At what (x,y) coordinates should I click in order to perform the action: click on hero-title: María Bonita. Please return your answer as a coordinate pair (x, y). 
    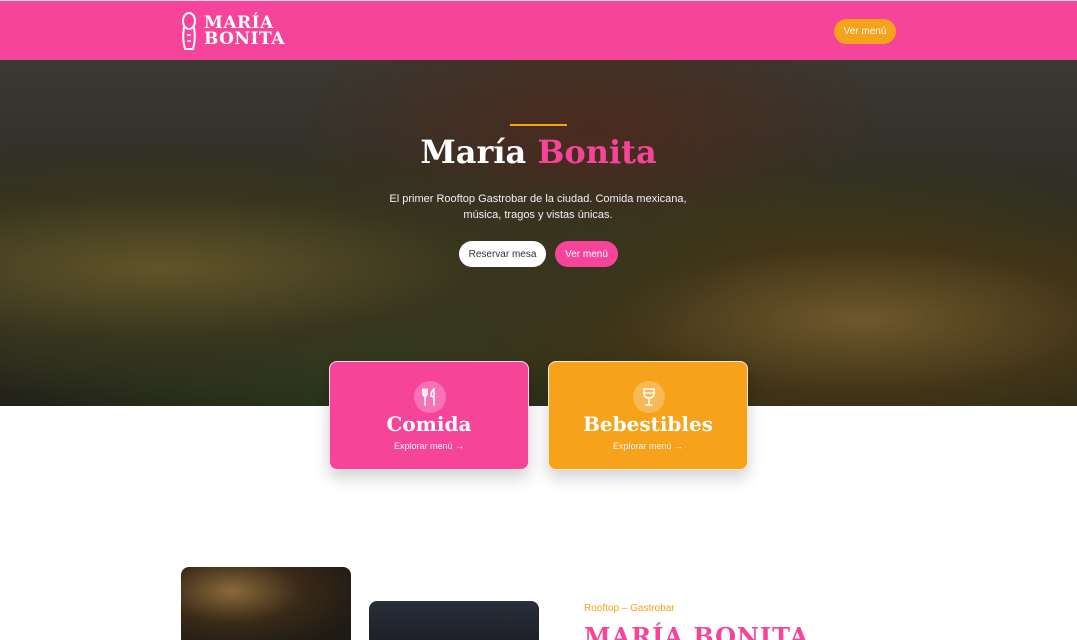
    Looking at the image, I should click on (538, 152).